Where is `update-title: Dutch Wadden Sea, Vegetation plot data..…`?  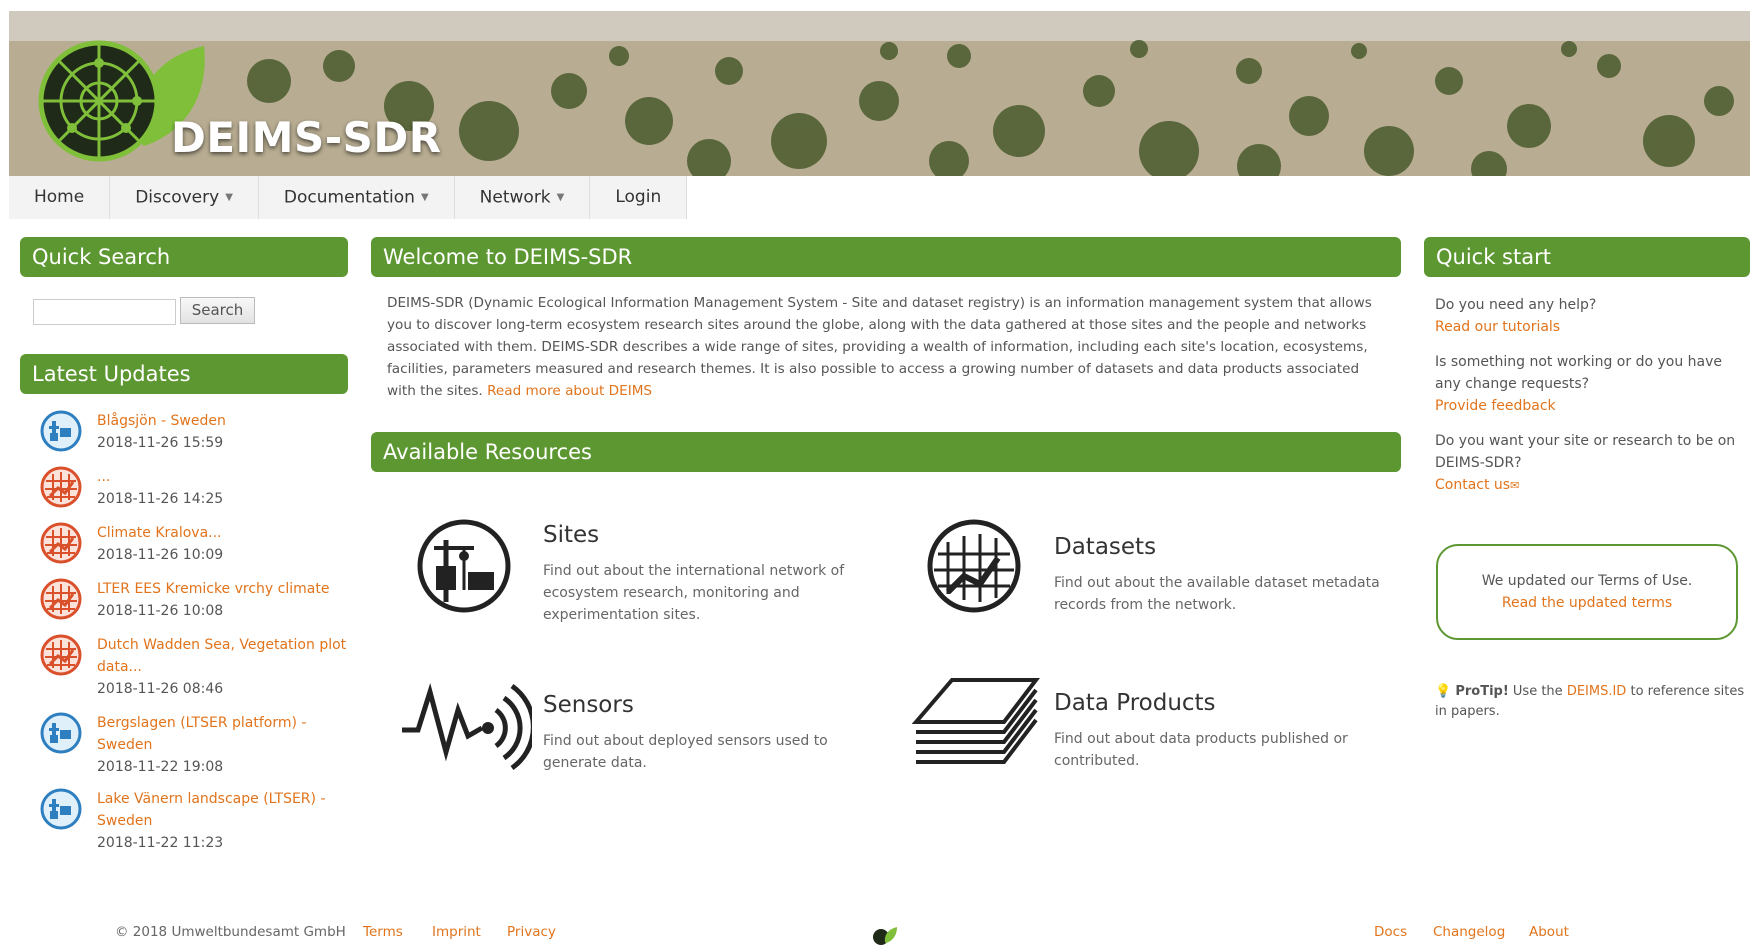
update-title: Dutch Wadden Sea, Vegetation plot data..… is located at coordinates (222, 656).